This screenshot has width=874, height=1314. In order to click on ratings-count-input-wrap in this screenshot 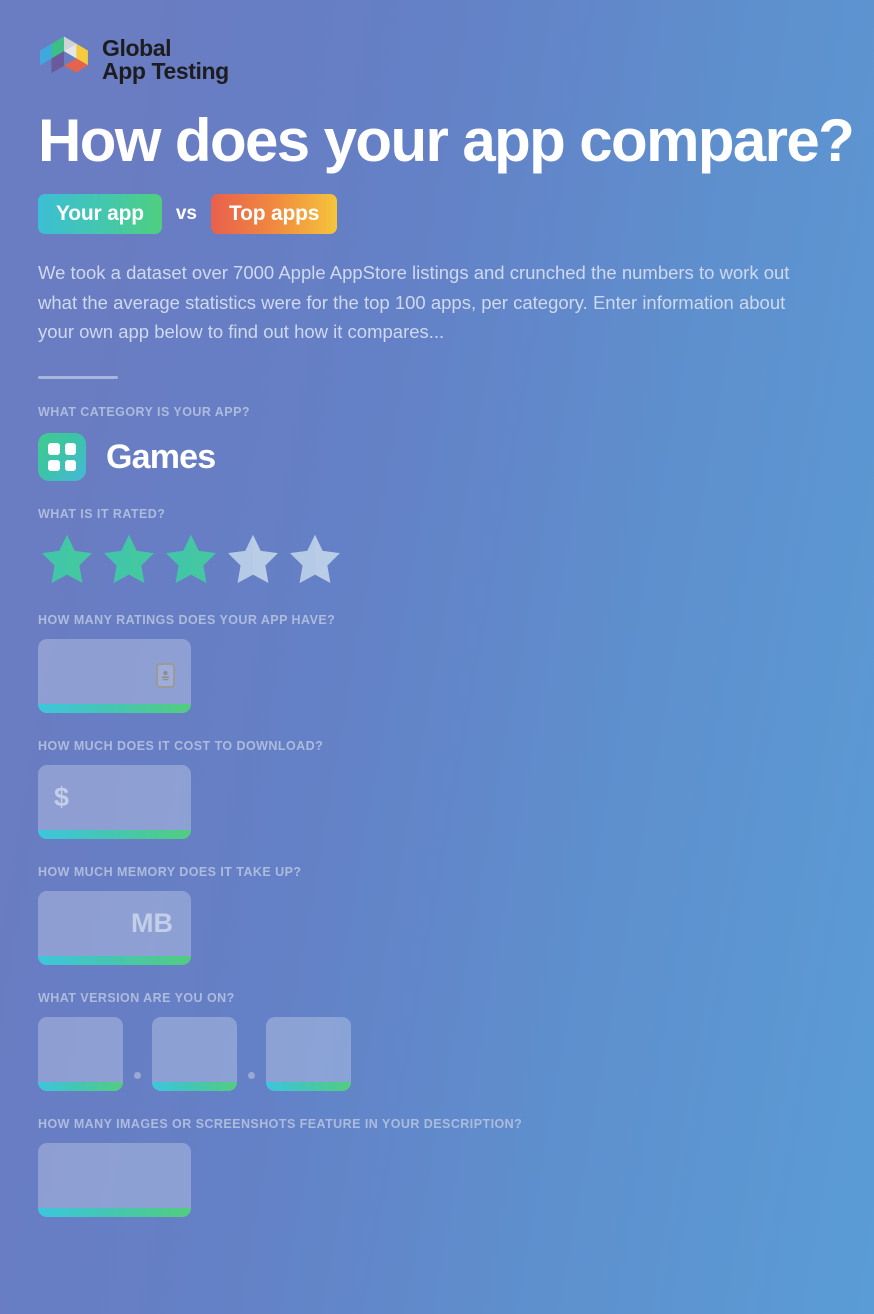, I will do `click(114, 676)`.